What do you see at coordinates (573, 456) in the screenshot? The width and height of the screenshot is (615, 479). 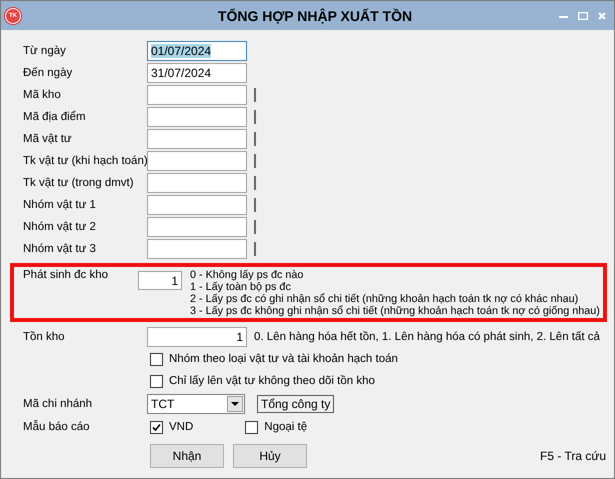 I see `shortcut-hint: F5 - Tra cứu` at bounding box center [573, 456].